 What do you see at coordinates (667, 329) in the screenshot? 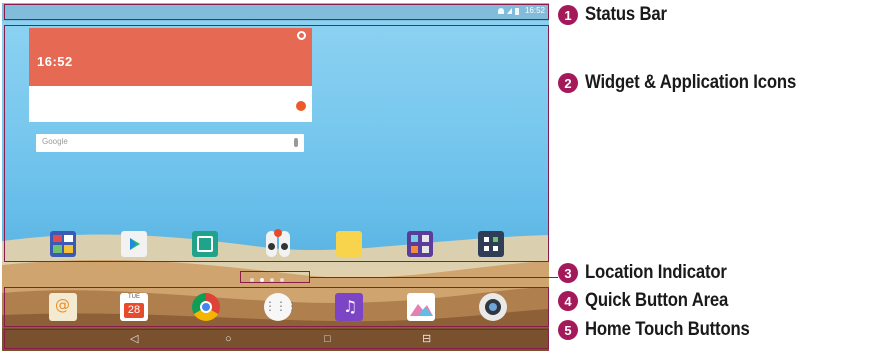
I see `callout-label: Home Touch Buttons` at bounding box center [667, 329].